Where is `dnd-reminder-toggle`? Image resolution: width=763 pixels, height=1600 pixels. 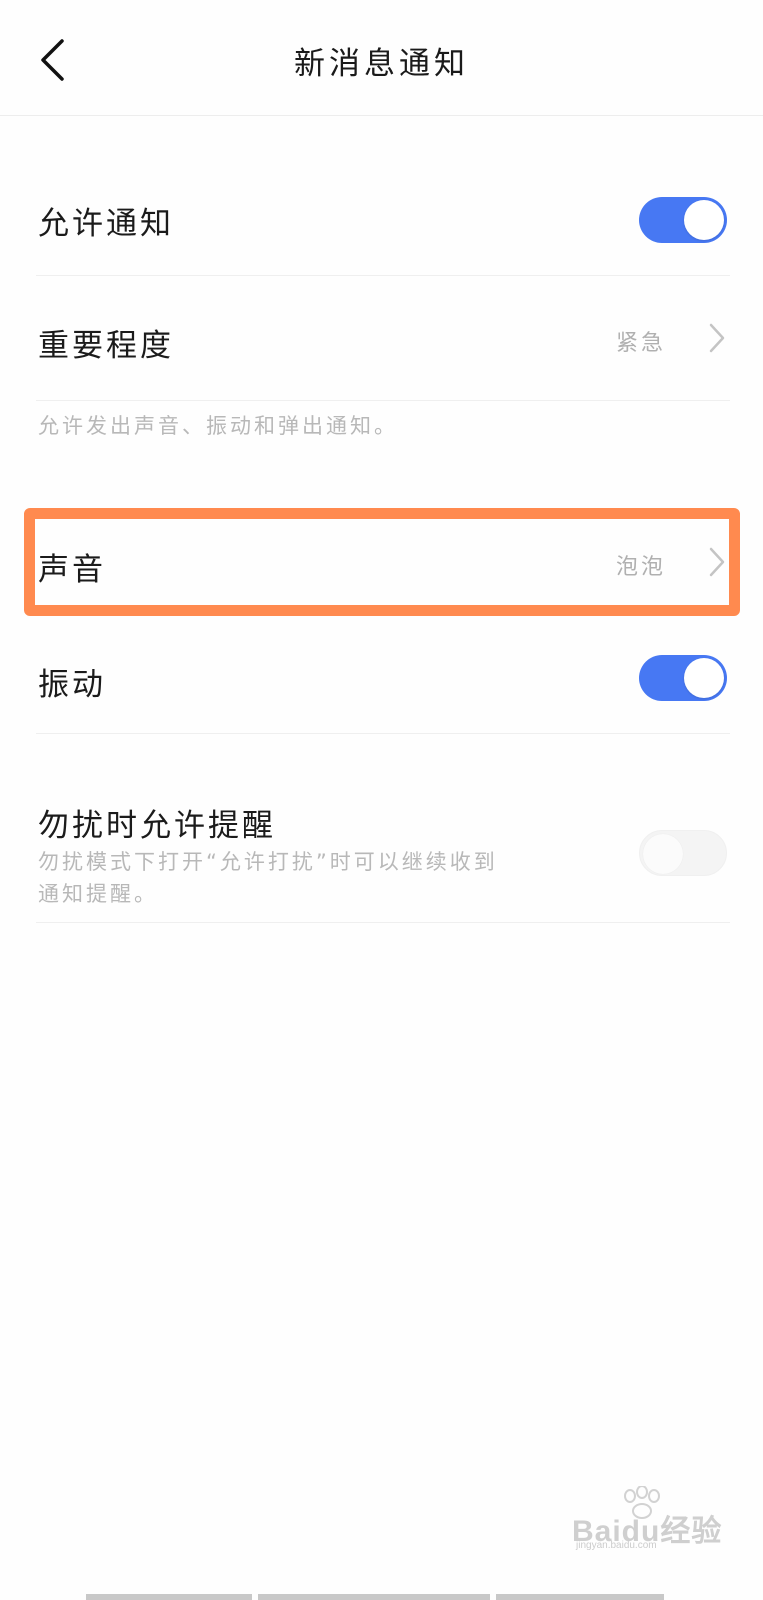
dnd-reminder-toggle is located at coordinates (683, 853).